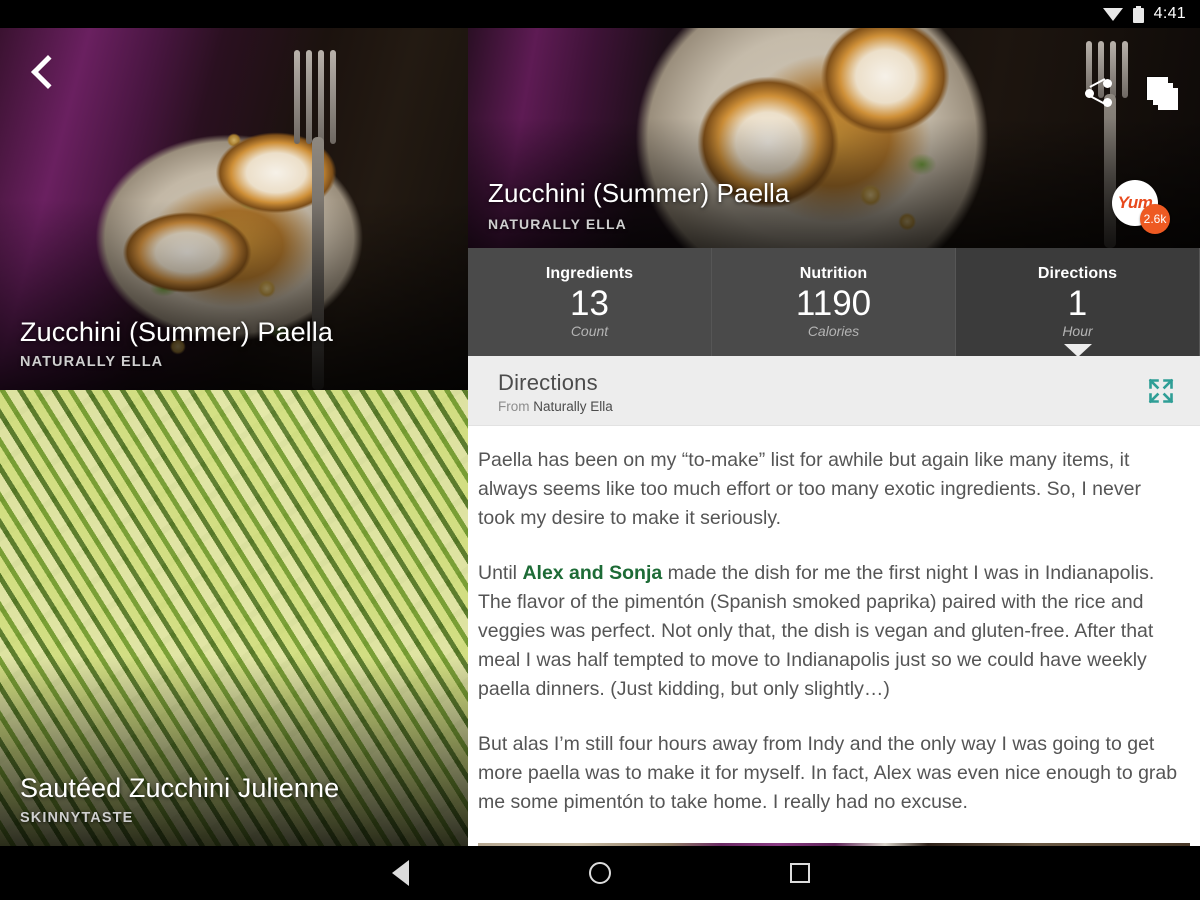 The height and width of the screenshot is (900, 1200). I want to click on nav-back-icon, so click(400, 873).